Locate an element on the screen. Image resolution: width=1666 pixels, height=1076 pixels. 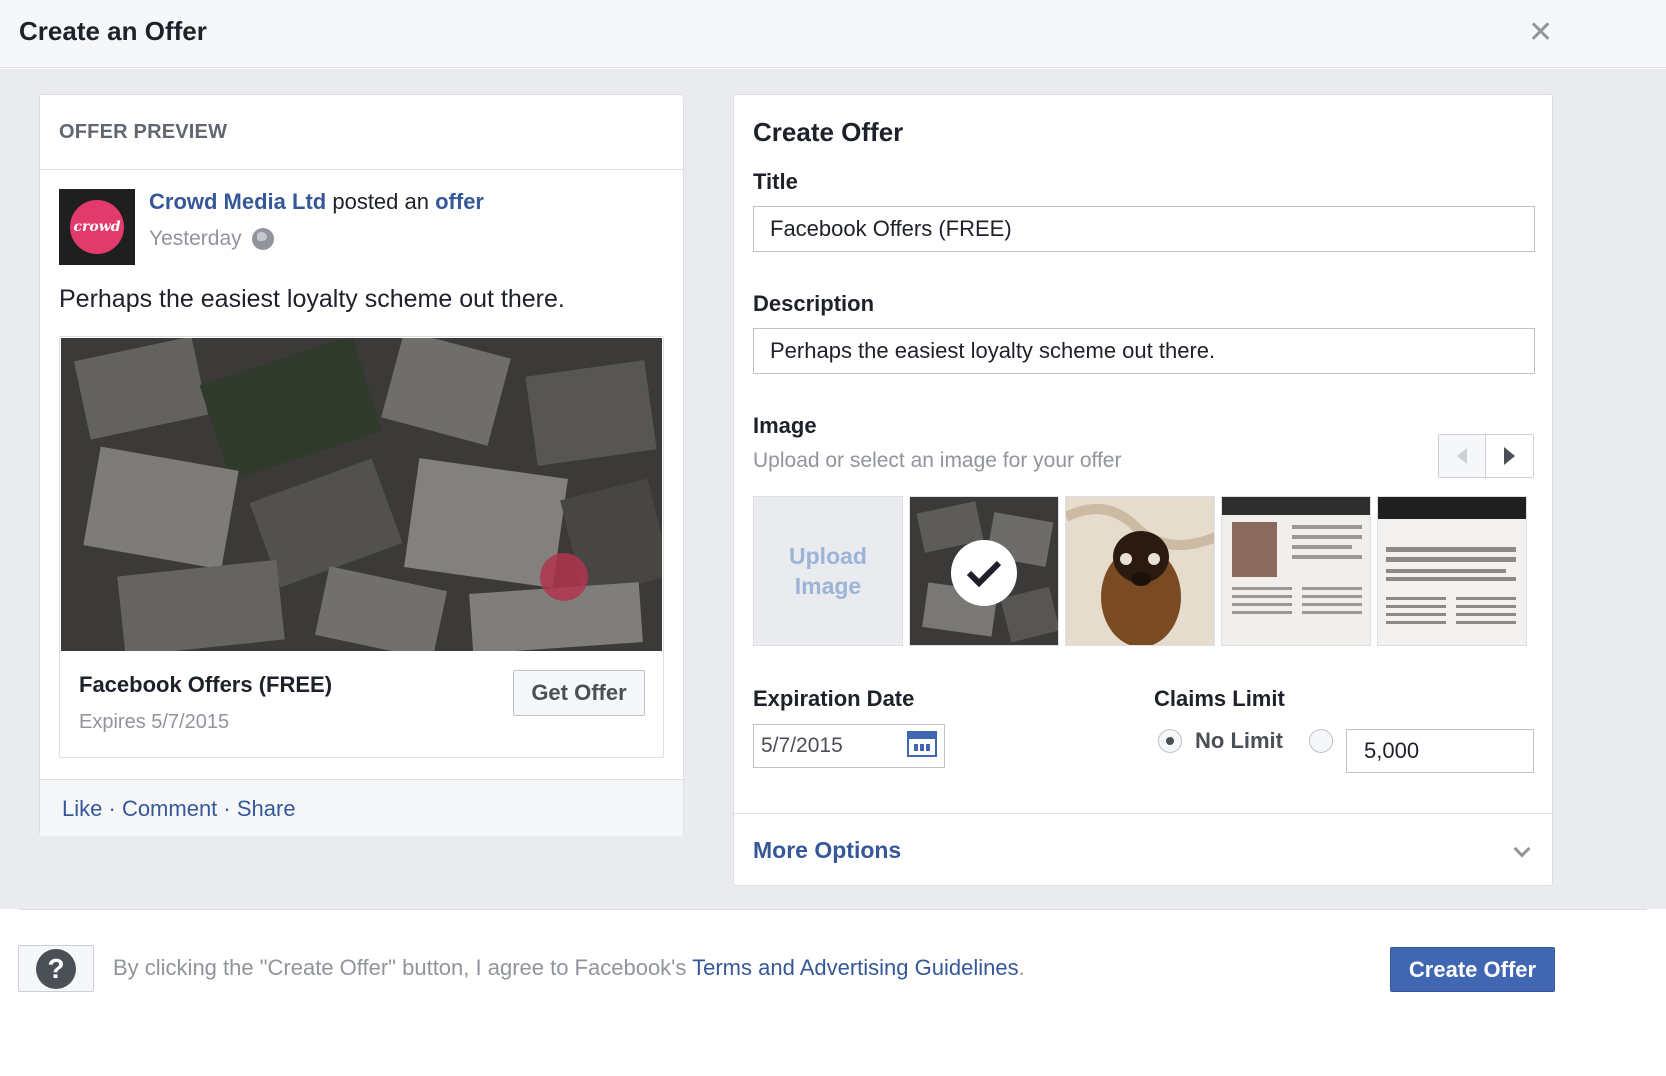
offer-expiry: Expires 5/7/2015 is located at coordinates (154, 722).